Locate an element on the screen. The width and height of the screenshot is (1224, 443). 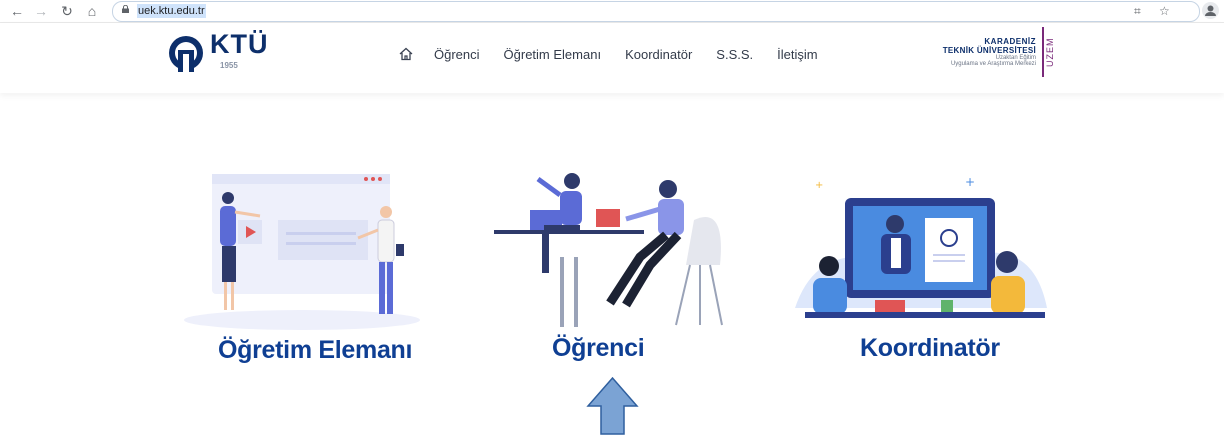
ktu-emblem-icon is located at coordinates (186, 54).